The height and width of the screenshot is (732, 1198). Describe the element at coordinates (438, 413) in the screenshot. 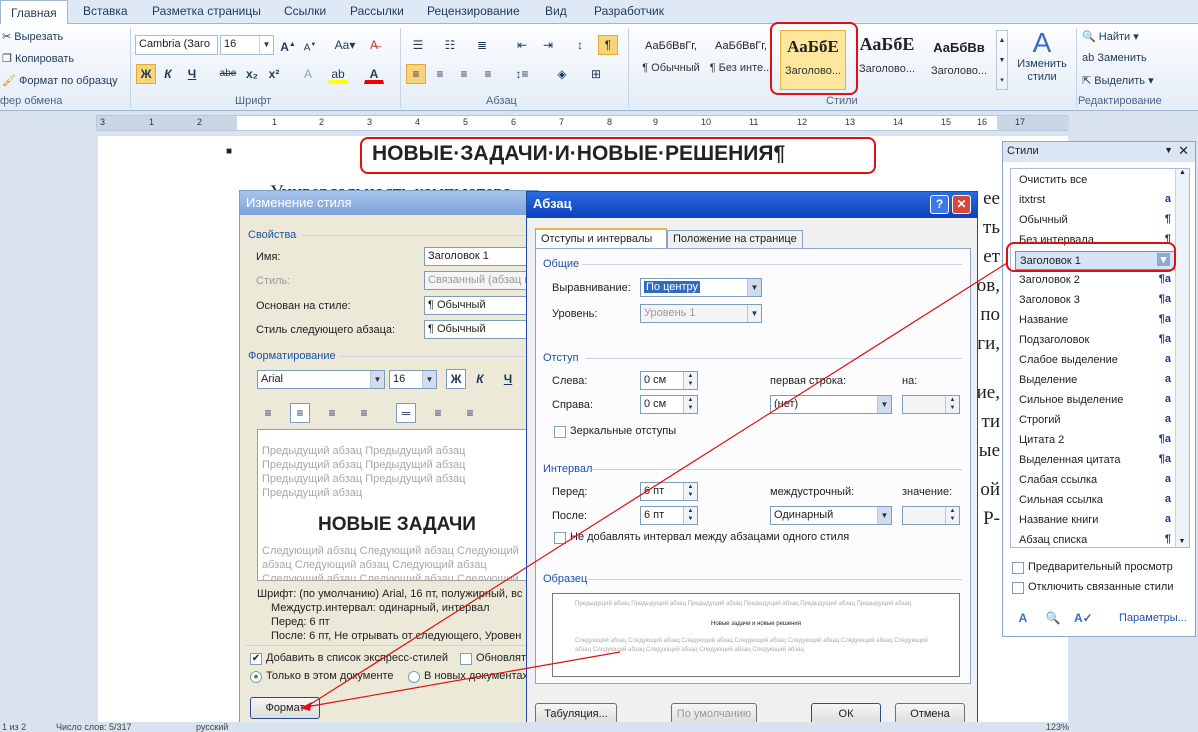

I see `one-half-spacing-icon: ≡` at that location.